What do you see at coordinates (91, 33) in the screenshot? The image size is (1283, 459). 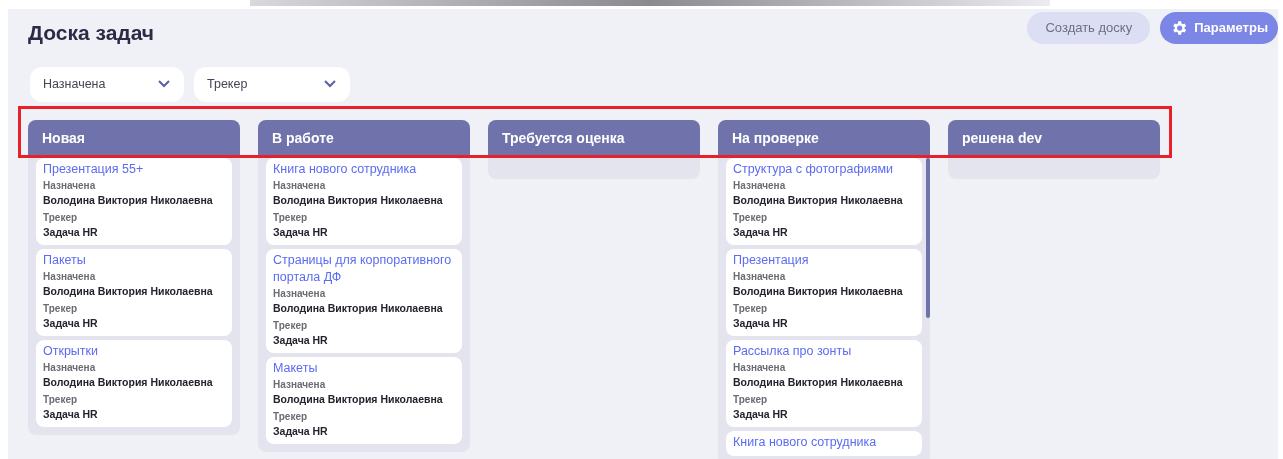 I see `page-title: Доска задач` at bounding box center [91, 33].